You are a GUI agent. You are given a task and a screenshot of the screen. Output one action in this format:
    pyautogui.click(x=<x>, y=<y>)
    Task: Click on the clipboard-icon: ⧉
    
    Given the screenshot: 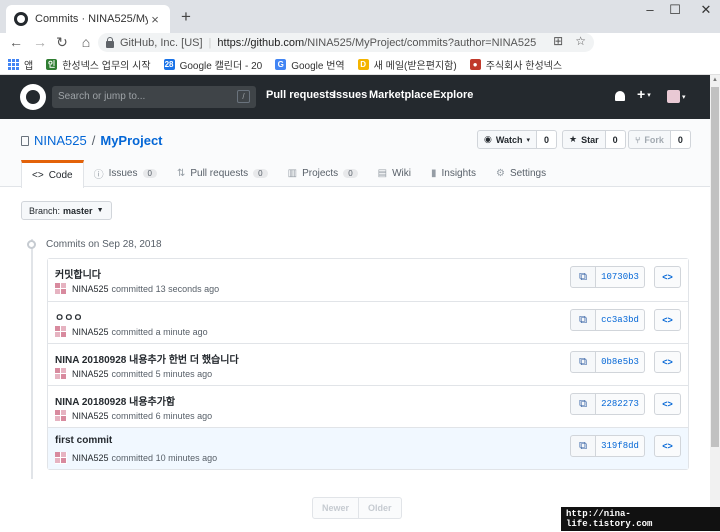 What is the action you would take?
    pyautogui.click(x=583, y=445)
    